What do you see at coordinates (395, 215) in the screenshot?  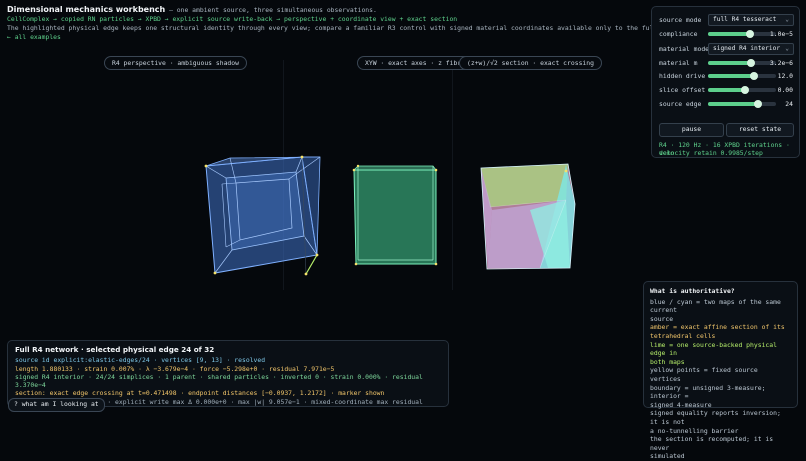 I see `xyw-cube` at bounding box center [395, 215].